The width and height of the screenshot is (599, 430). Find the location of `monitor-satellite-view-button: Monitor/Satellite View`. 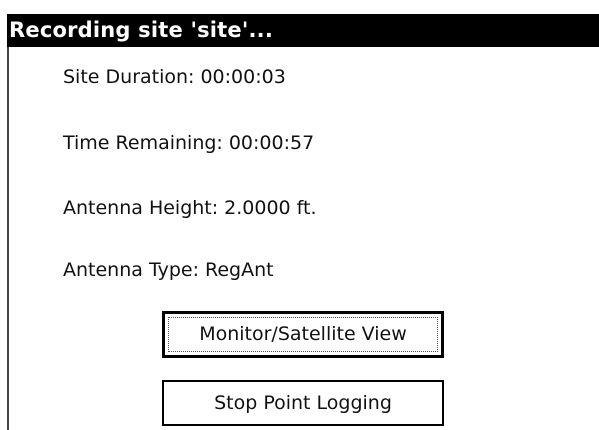

monitor-satellite-view-button: Monitor/Satellite View is located at coordinates (303, 334).